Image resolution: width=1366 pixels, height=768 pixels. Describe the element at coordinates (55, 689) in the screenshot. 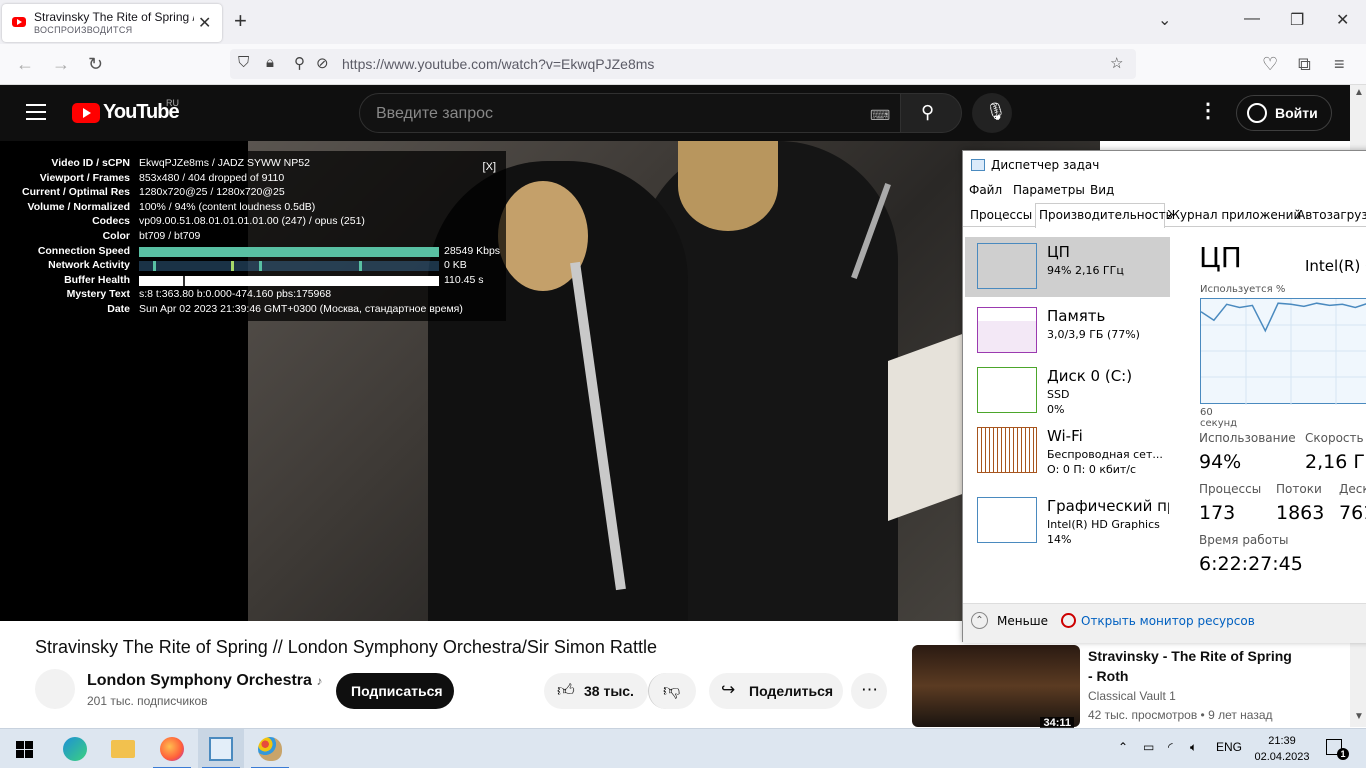

I see `channel-avatar` at that location.